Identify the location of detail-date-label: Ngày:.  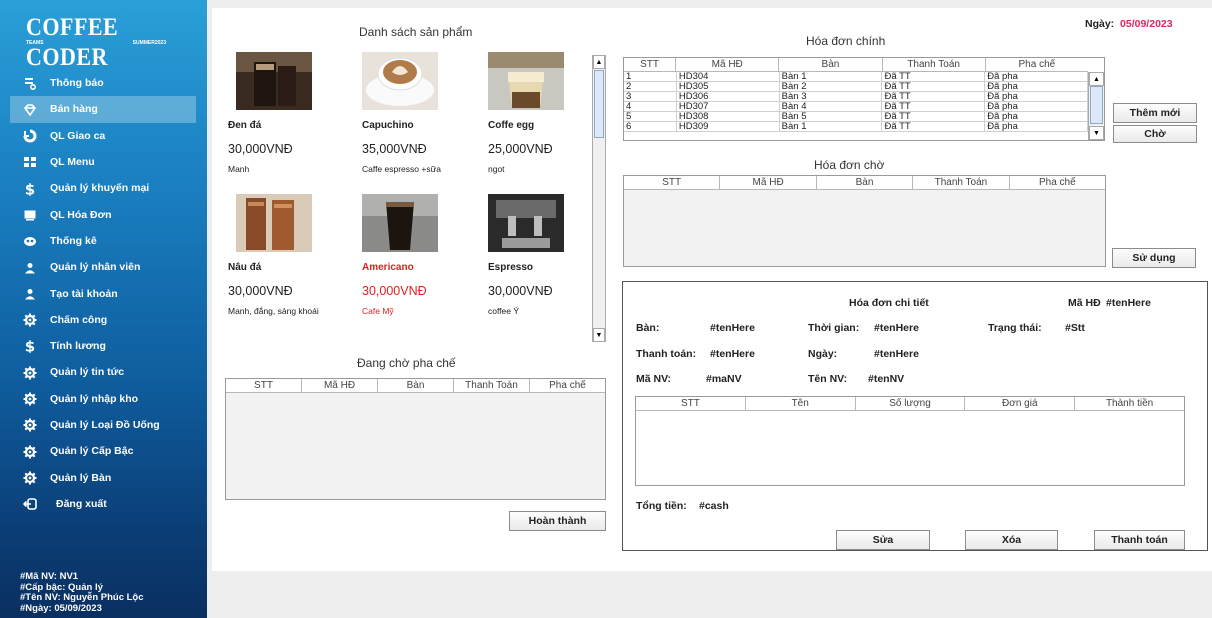
(823, 354).